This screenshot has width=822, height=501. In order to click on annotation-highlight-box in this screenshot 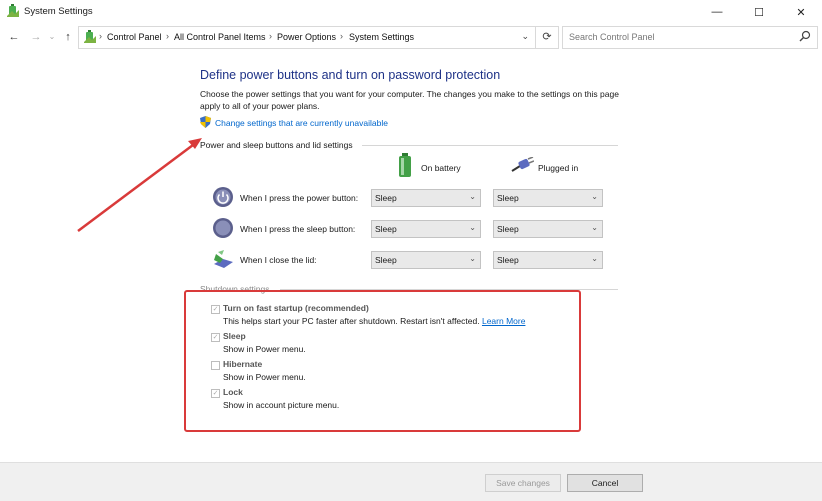, I will do `click(382, 361)`.